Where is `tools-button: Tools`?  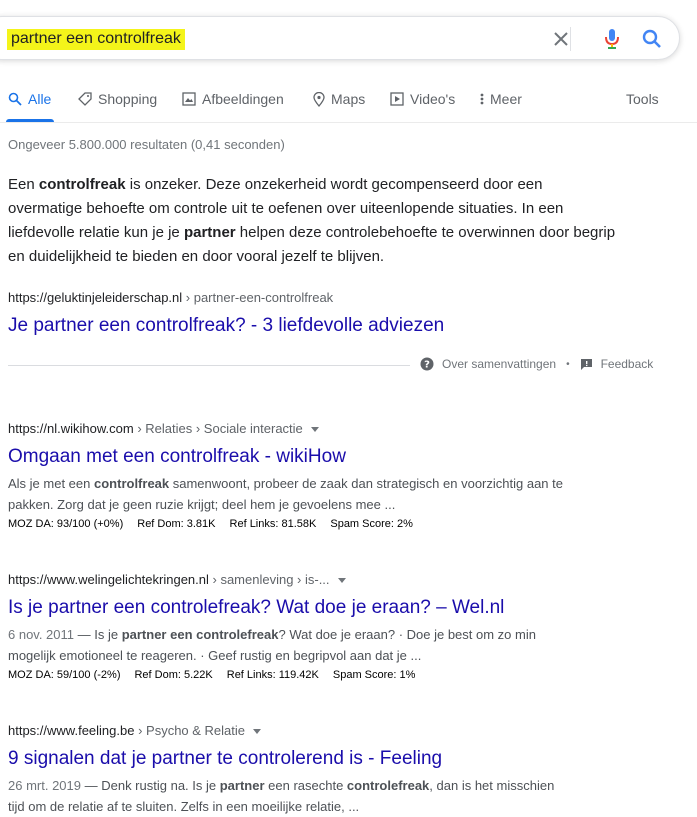 tools-button: Tools is located at coordinates (642, 99).